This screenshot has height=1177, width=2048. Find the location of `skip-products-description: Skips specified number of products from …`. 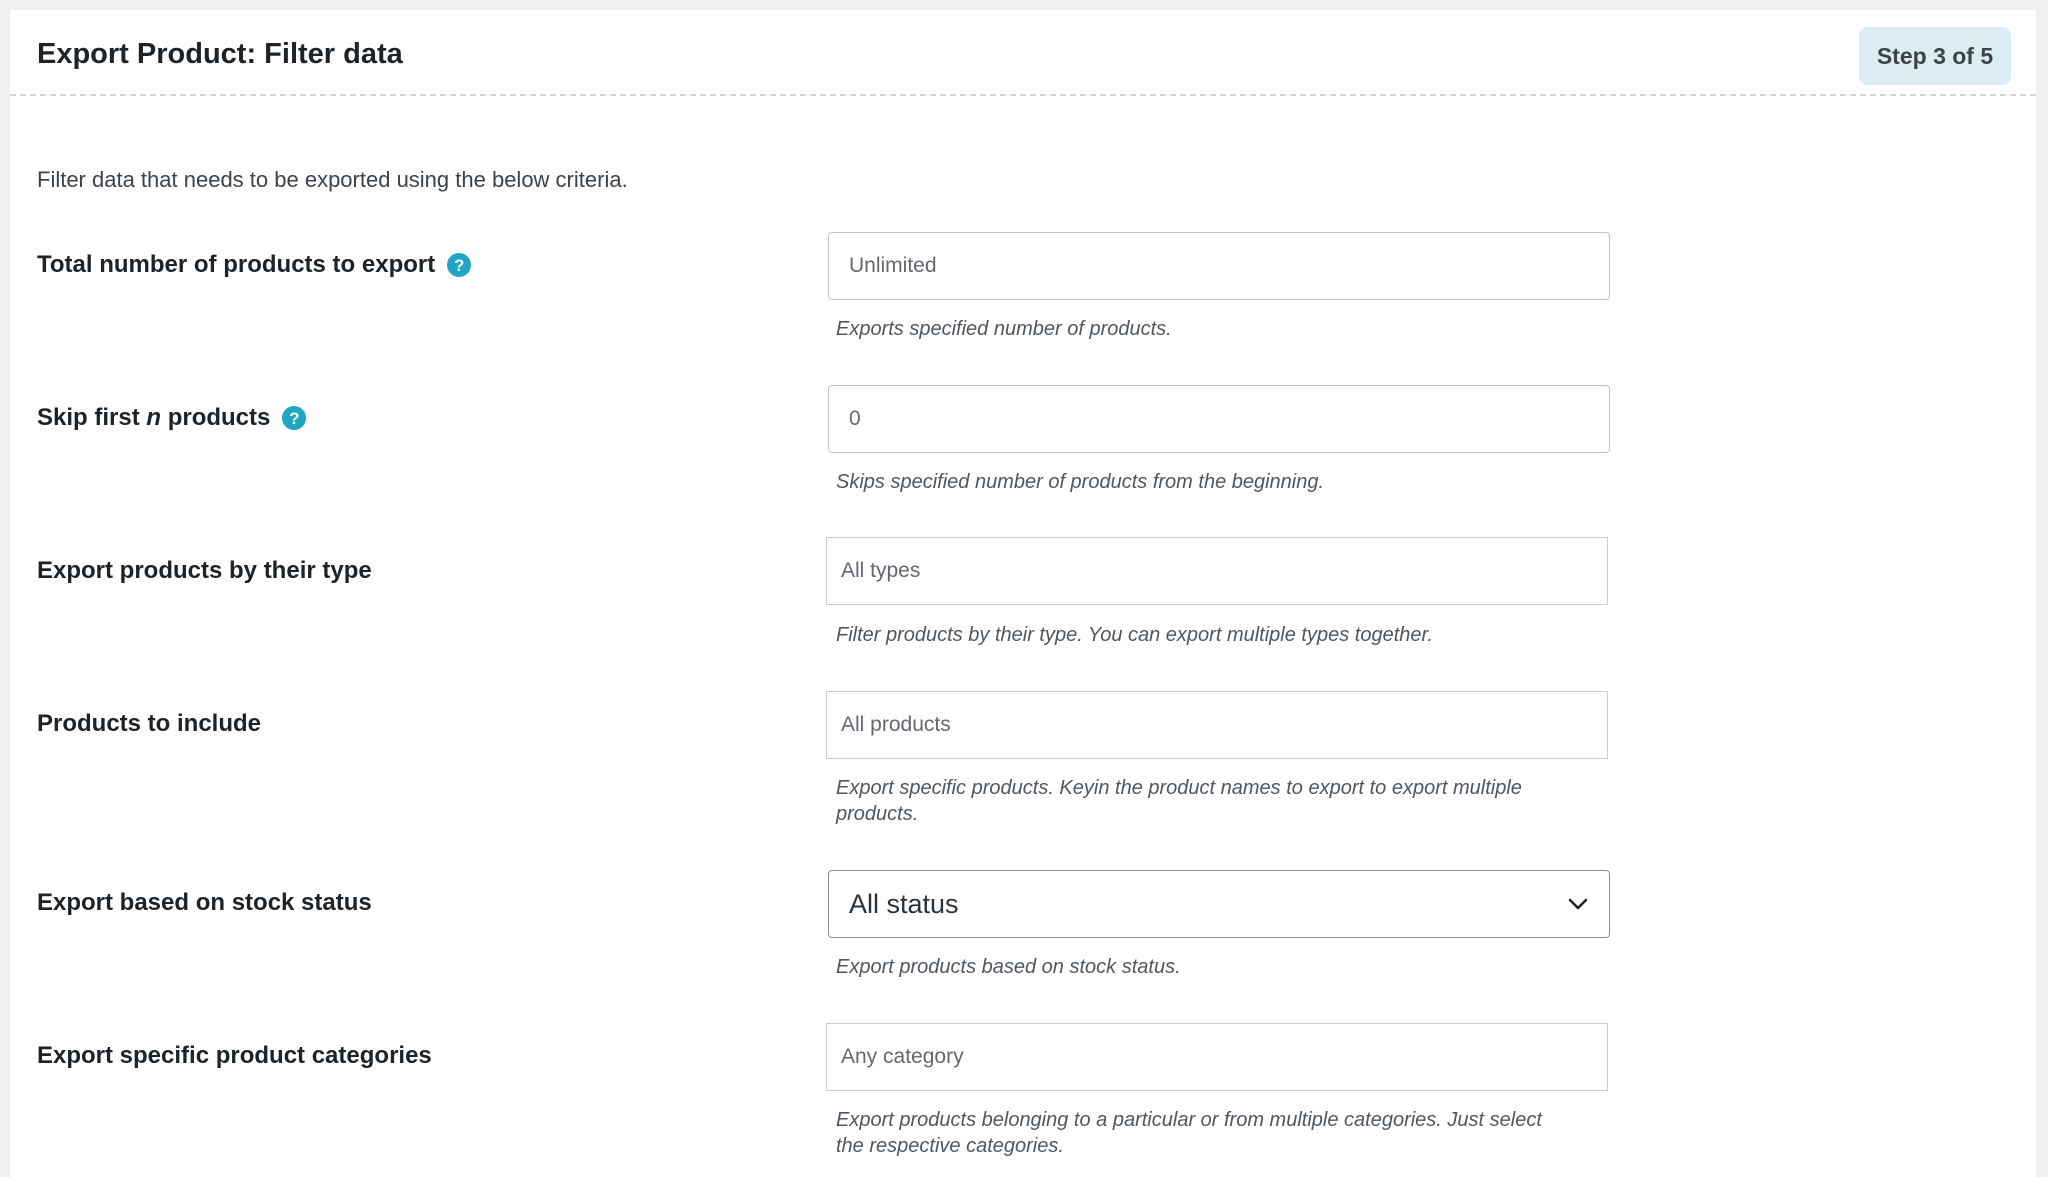

skip-products-description: Skips specified number of products from … is located at coordinates (1080, 482).